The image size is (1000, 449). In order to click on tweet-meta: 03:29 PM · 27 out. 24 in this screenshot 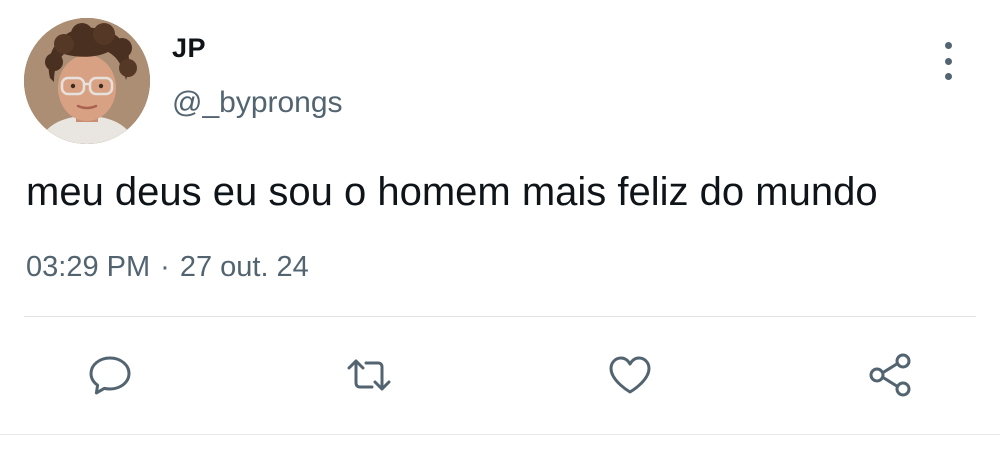, I will do `click(167, 267)`.